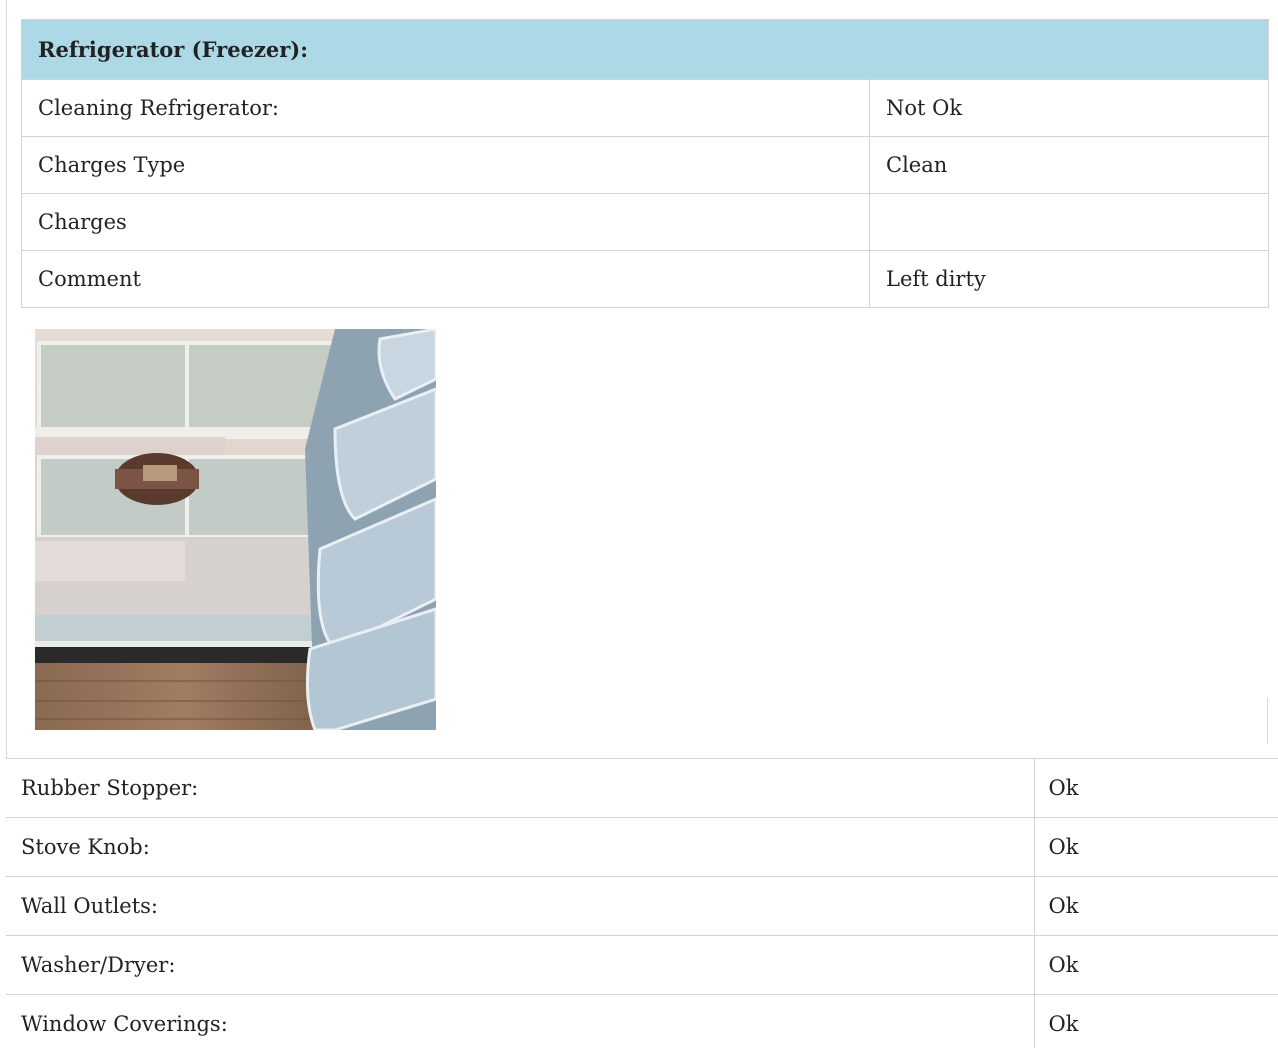  I want to click on row-value-cleaning-refrigerator: Not Ok, so click(1069, 108).